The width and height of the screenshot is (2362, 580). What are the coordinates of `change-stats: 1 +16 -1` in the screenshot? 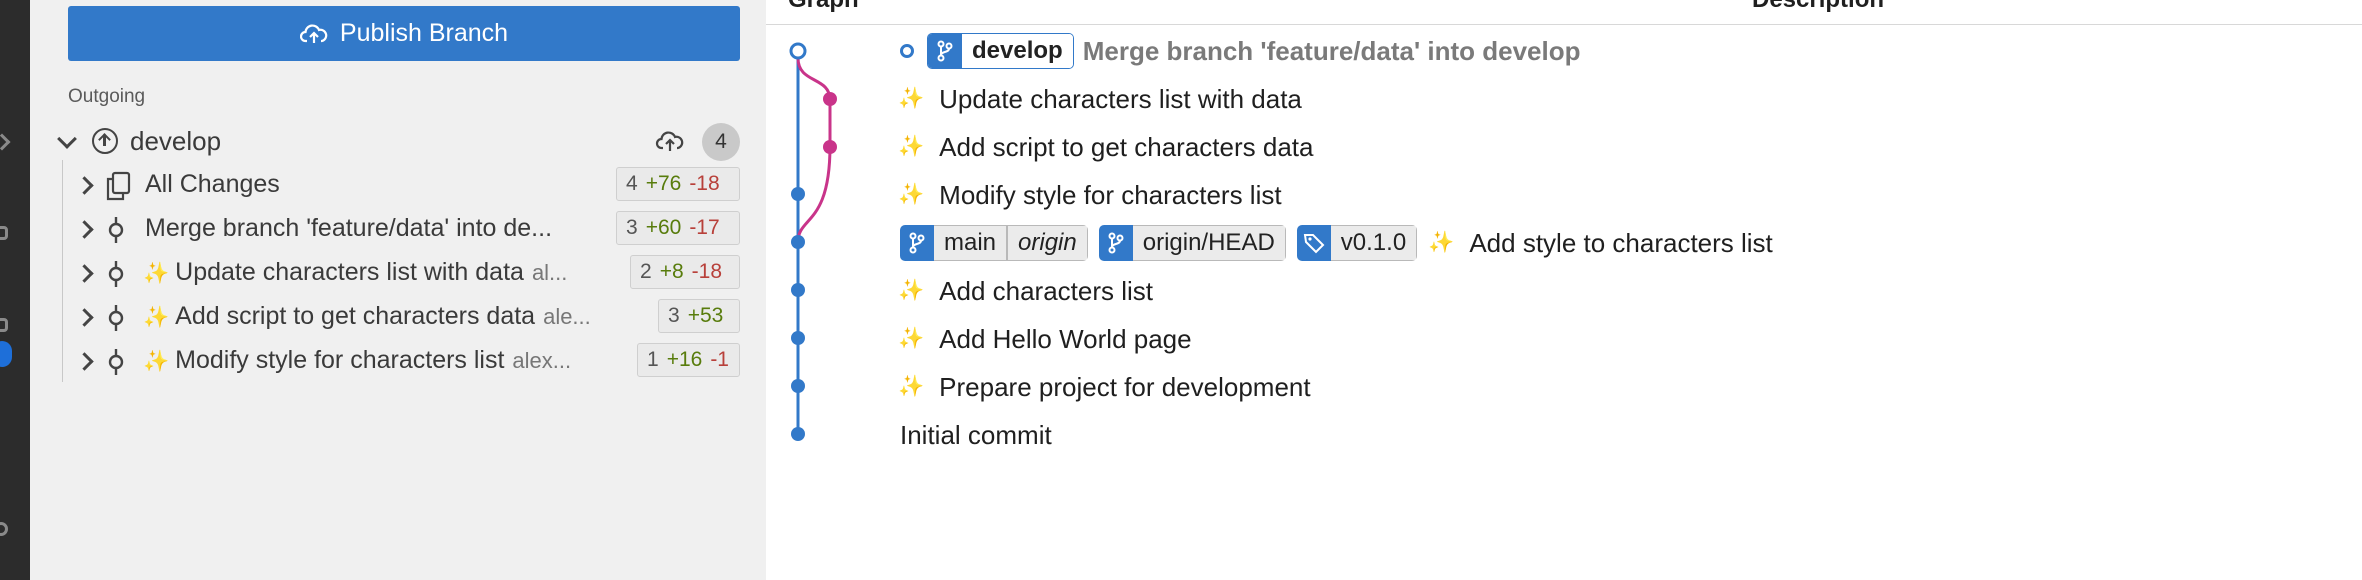 It's located at (688, 360).